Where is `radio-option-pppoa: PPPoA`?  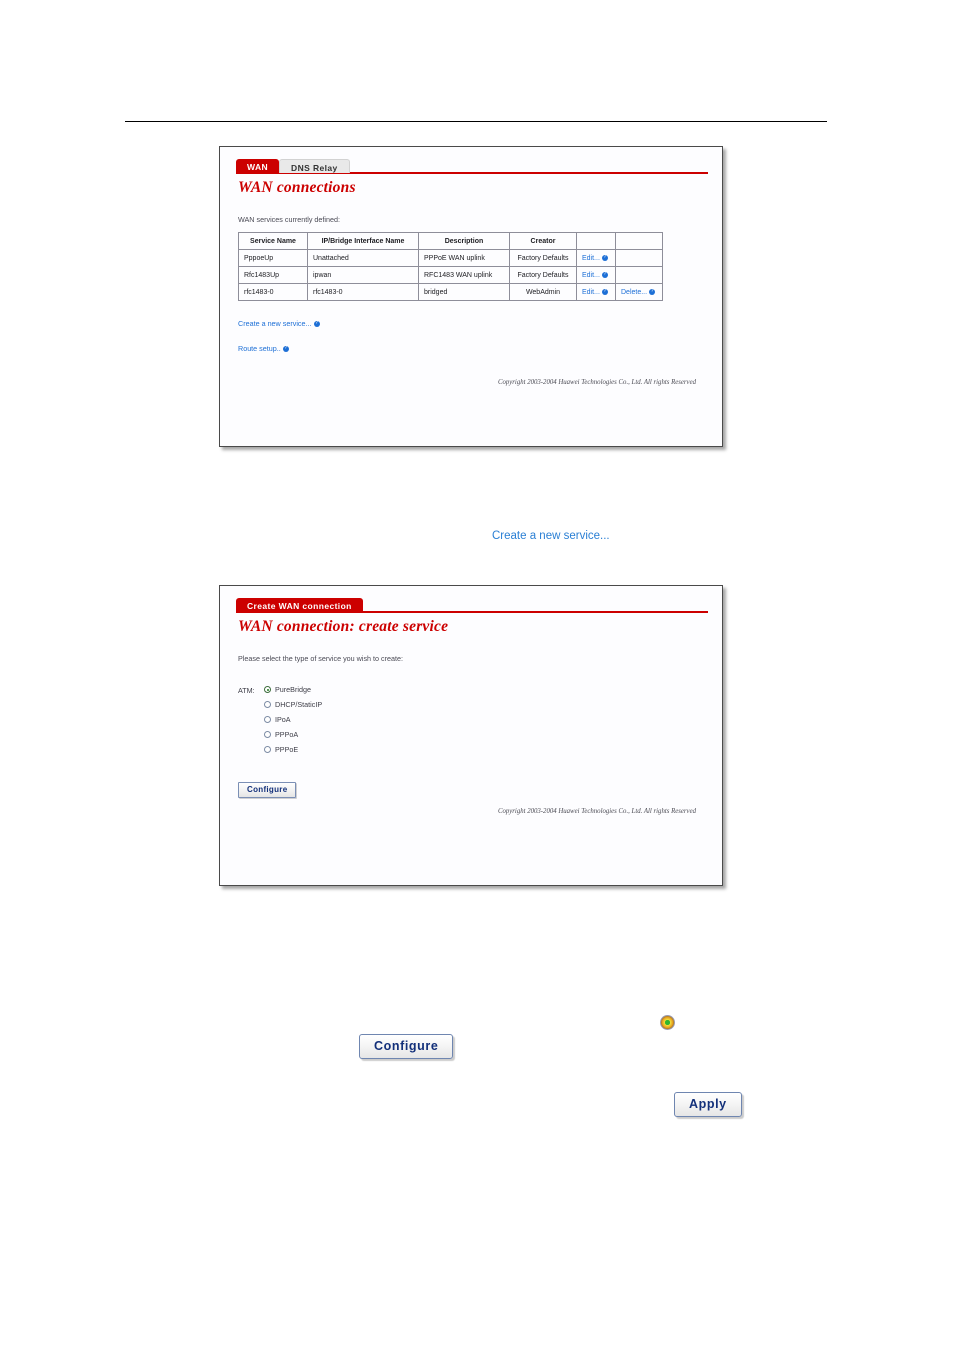 radio-option-pppoa: PPPoA is located at coordinates (293, 734).